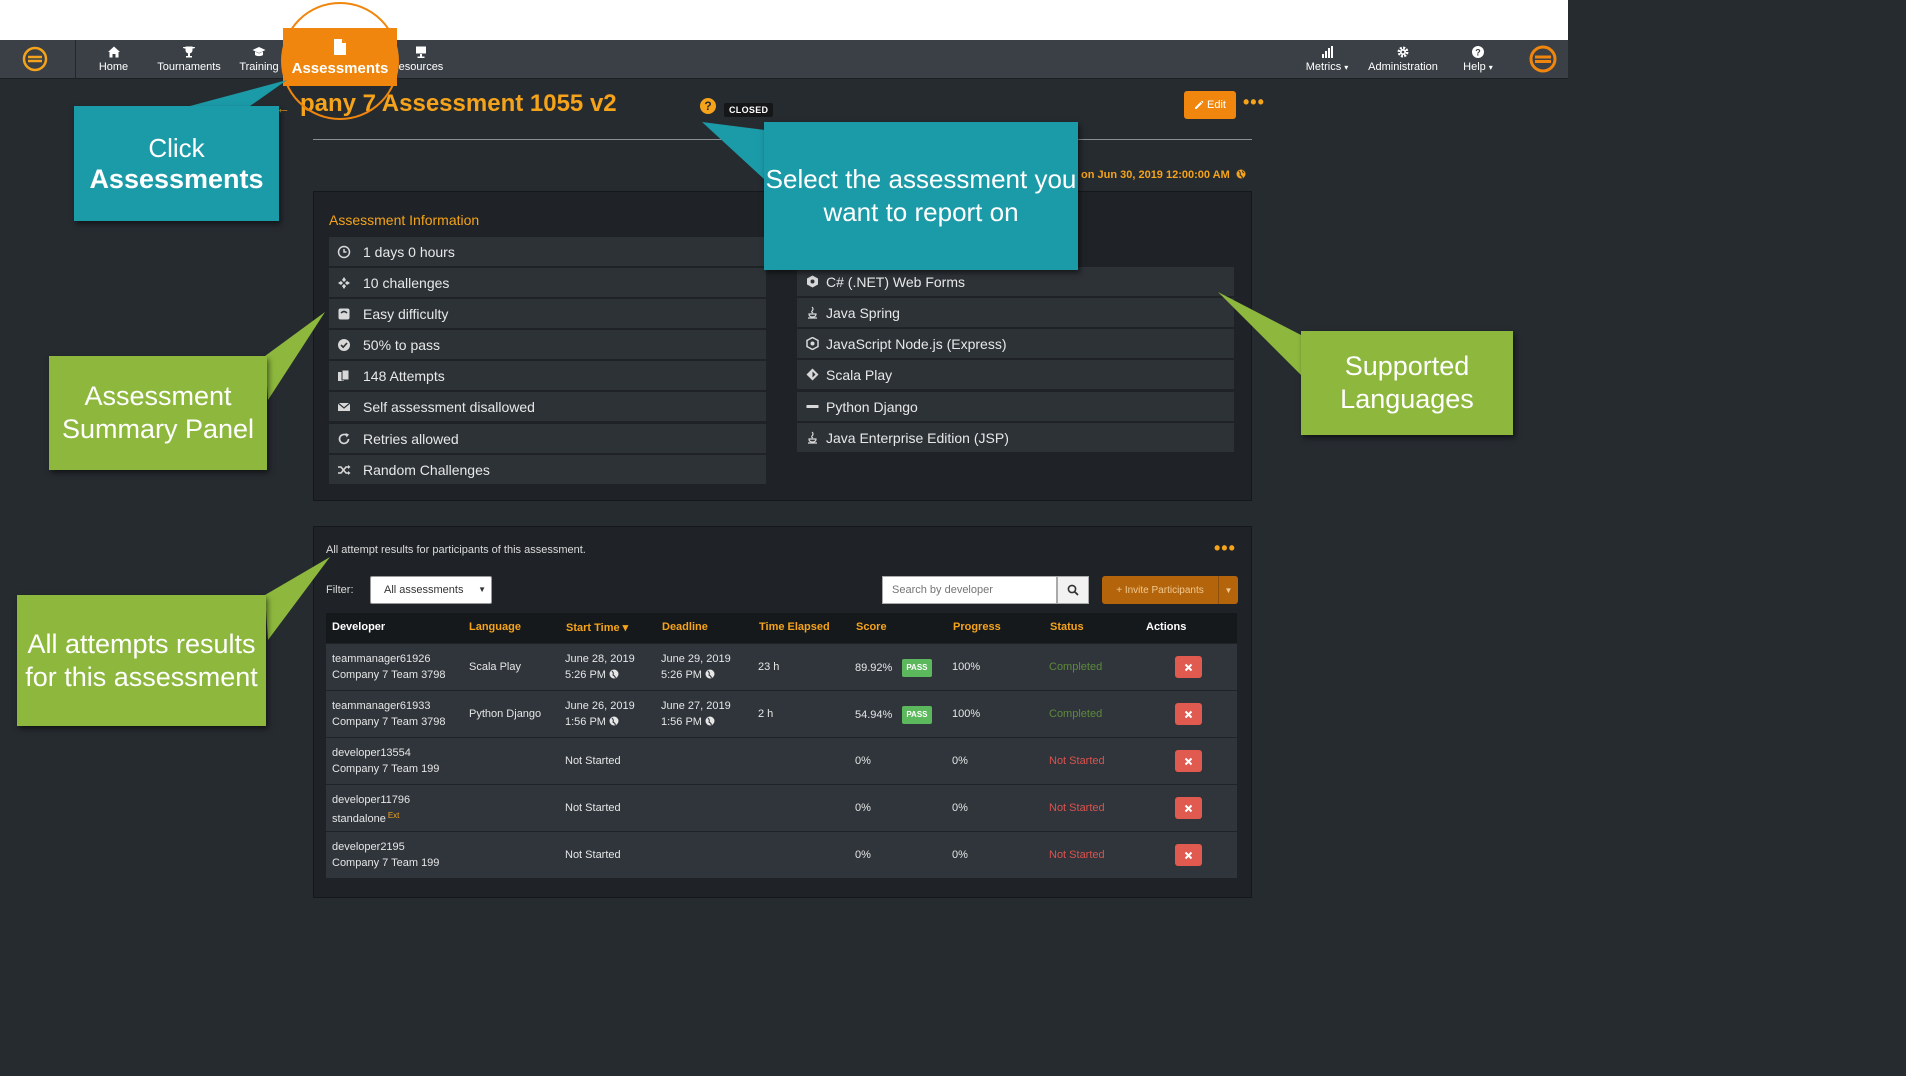  I want to click on copies-icon, so click(344, 375).